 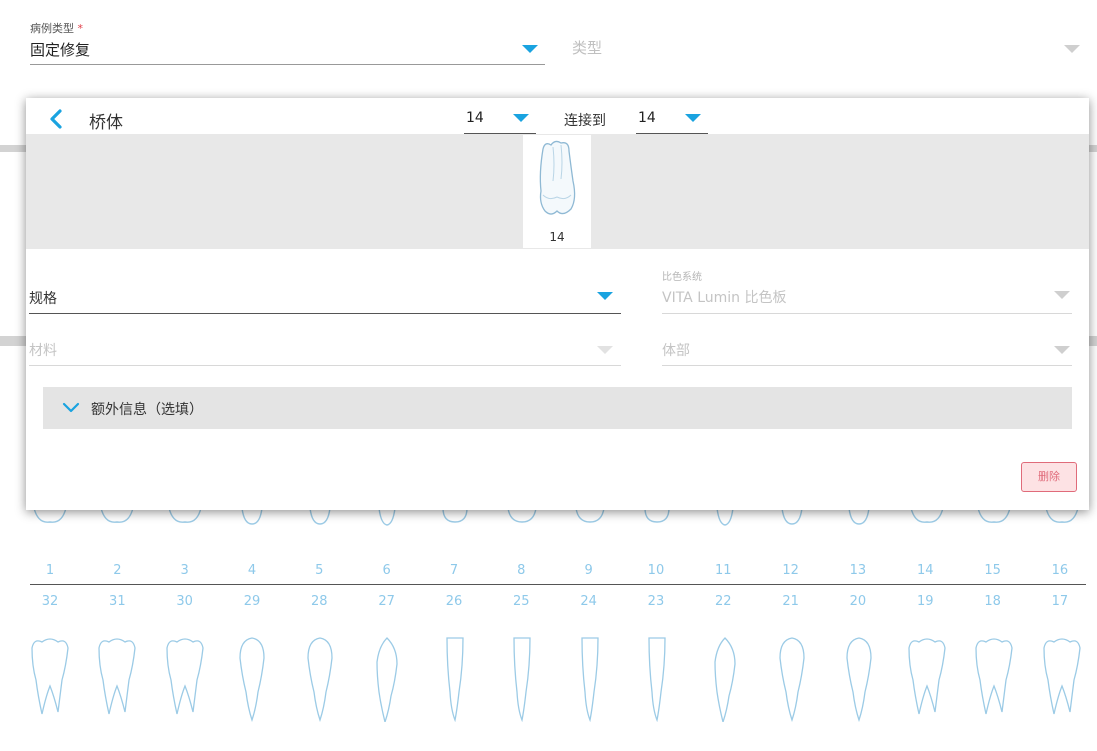 What do you see at coordinates (589, 601) in the screenshot?
I see `tooth-number: 24` at bounding box center [589, 601].